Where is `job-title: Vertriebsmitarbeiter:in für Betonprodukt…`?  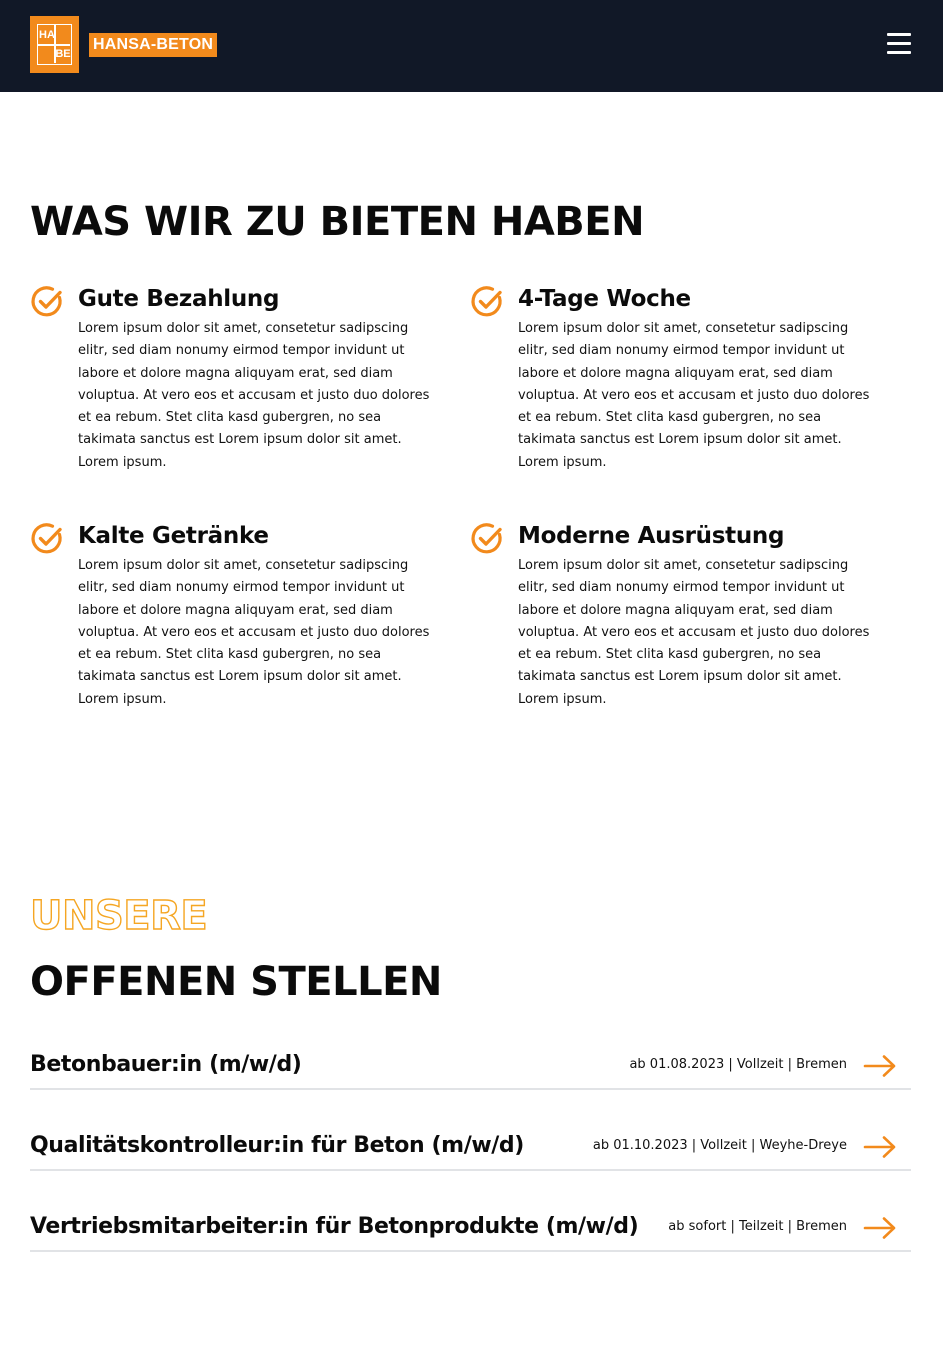 job-title: Vertriebsmitarbeiter:in für Betonprodukt… is located at coordinates (334, 1227).